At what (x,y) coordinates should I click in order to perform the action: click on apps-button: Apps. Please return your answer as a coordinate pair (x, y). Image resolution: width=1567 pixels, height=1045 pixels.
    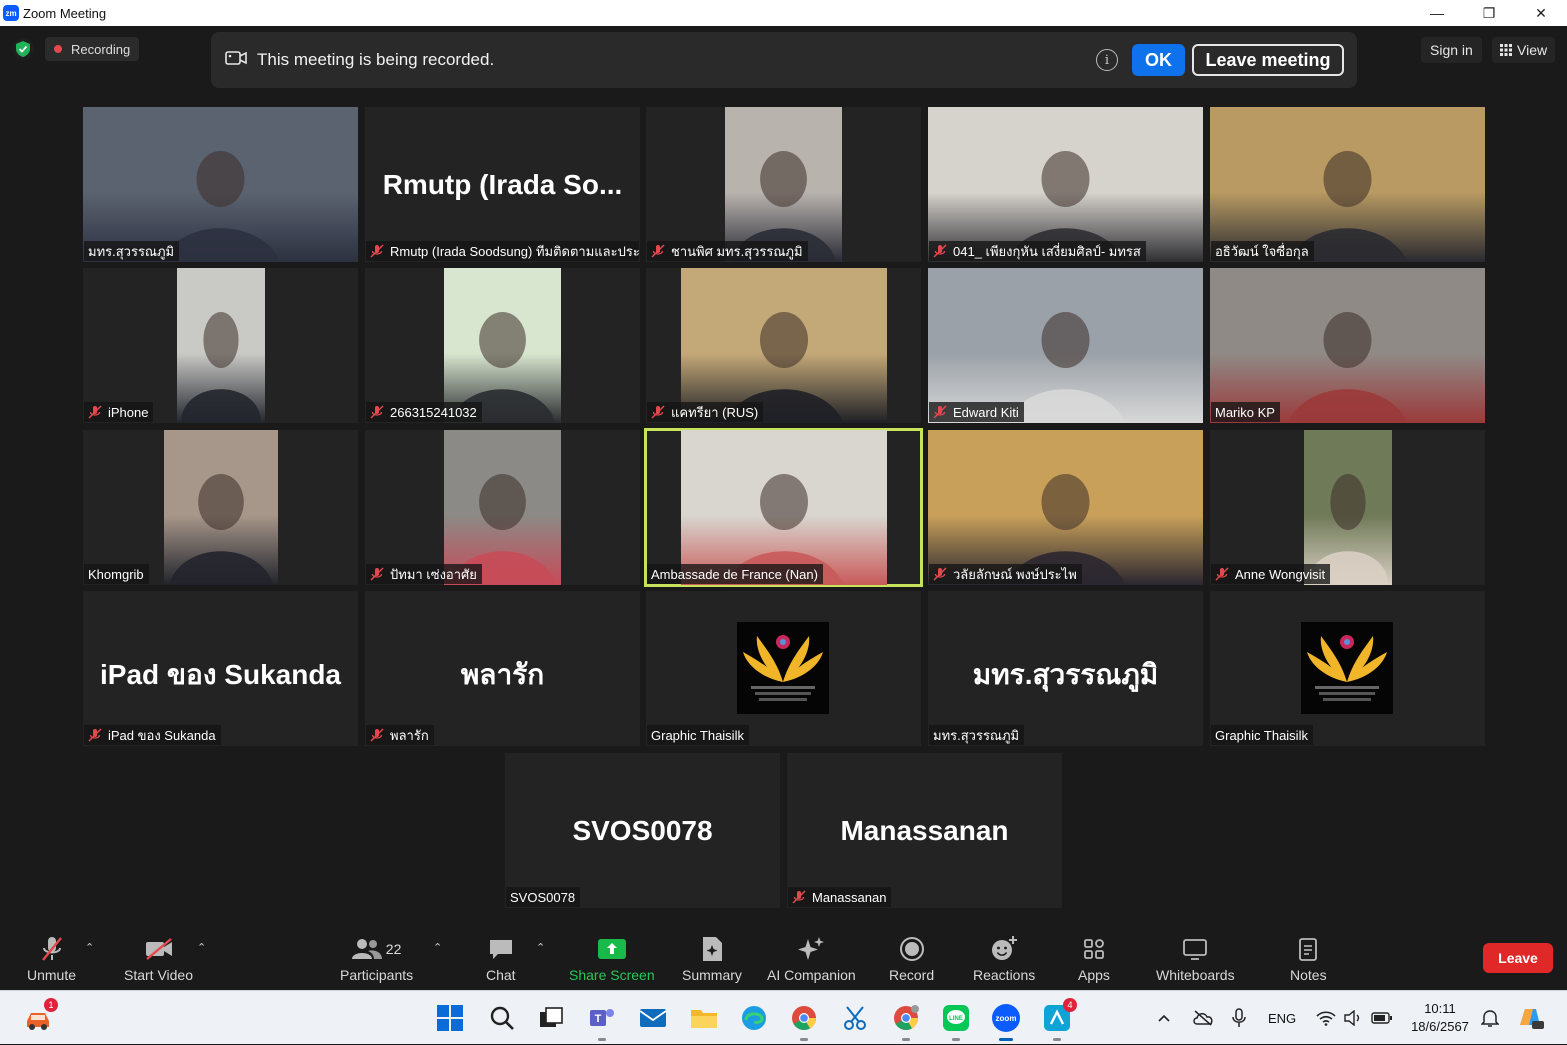
    Looking at the image, I should click on (1094, 958).